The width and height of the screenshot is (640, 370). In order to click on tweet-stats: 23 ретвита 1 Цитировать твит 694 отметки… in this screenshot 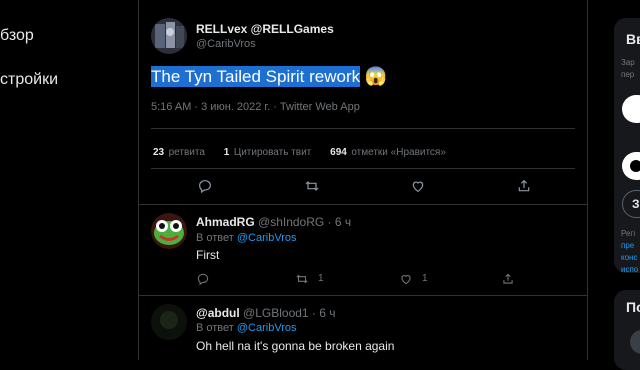, I will do `click(299, 151)`.